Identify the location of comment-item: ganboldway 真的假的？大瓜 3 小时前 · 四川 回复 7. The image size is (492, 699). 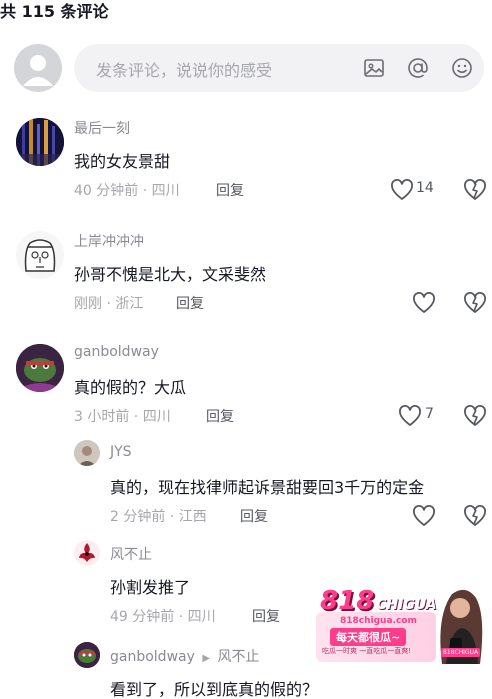
(246, 388).